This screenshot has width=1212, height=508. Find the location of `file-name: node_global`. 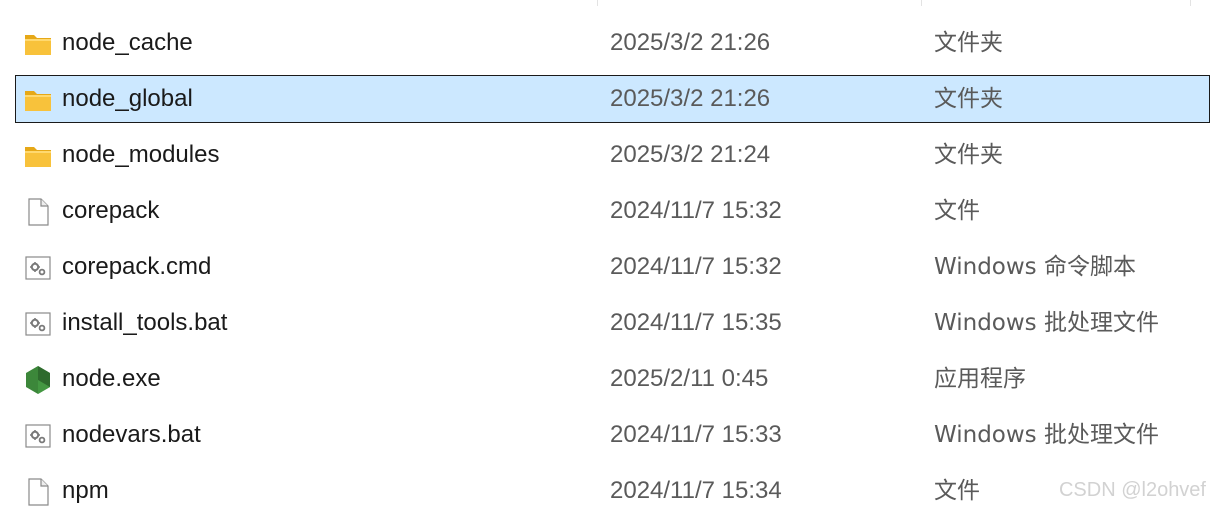

file-name: node_global is located at coordinates (127, 98).